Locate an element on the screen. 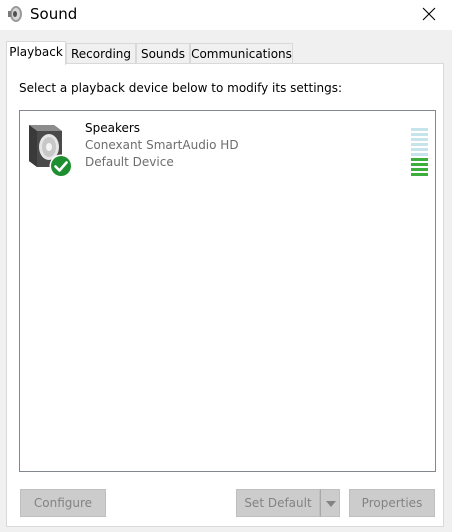  device-status: Default Device is located at coordinates (129, 162).